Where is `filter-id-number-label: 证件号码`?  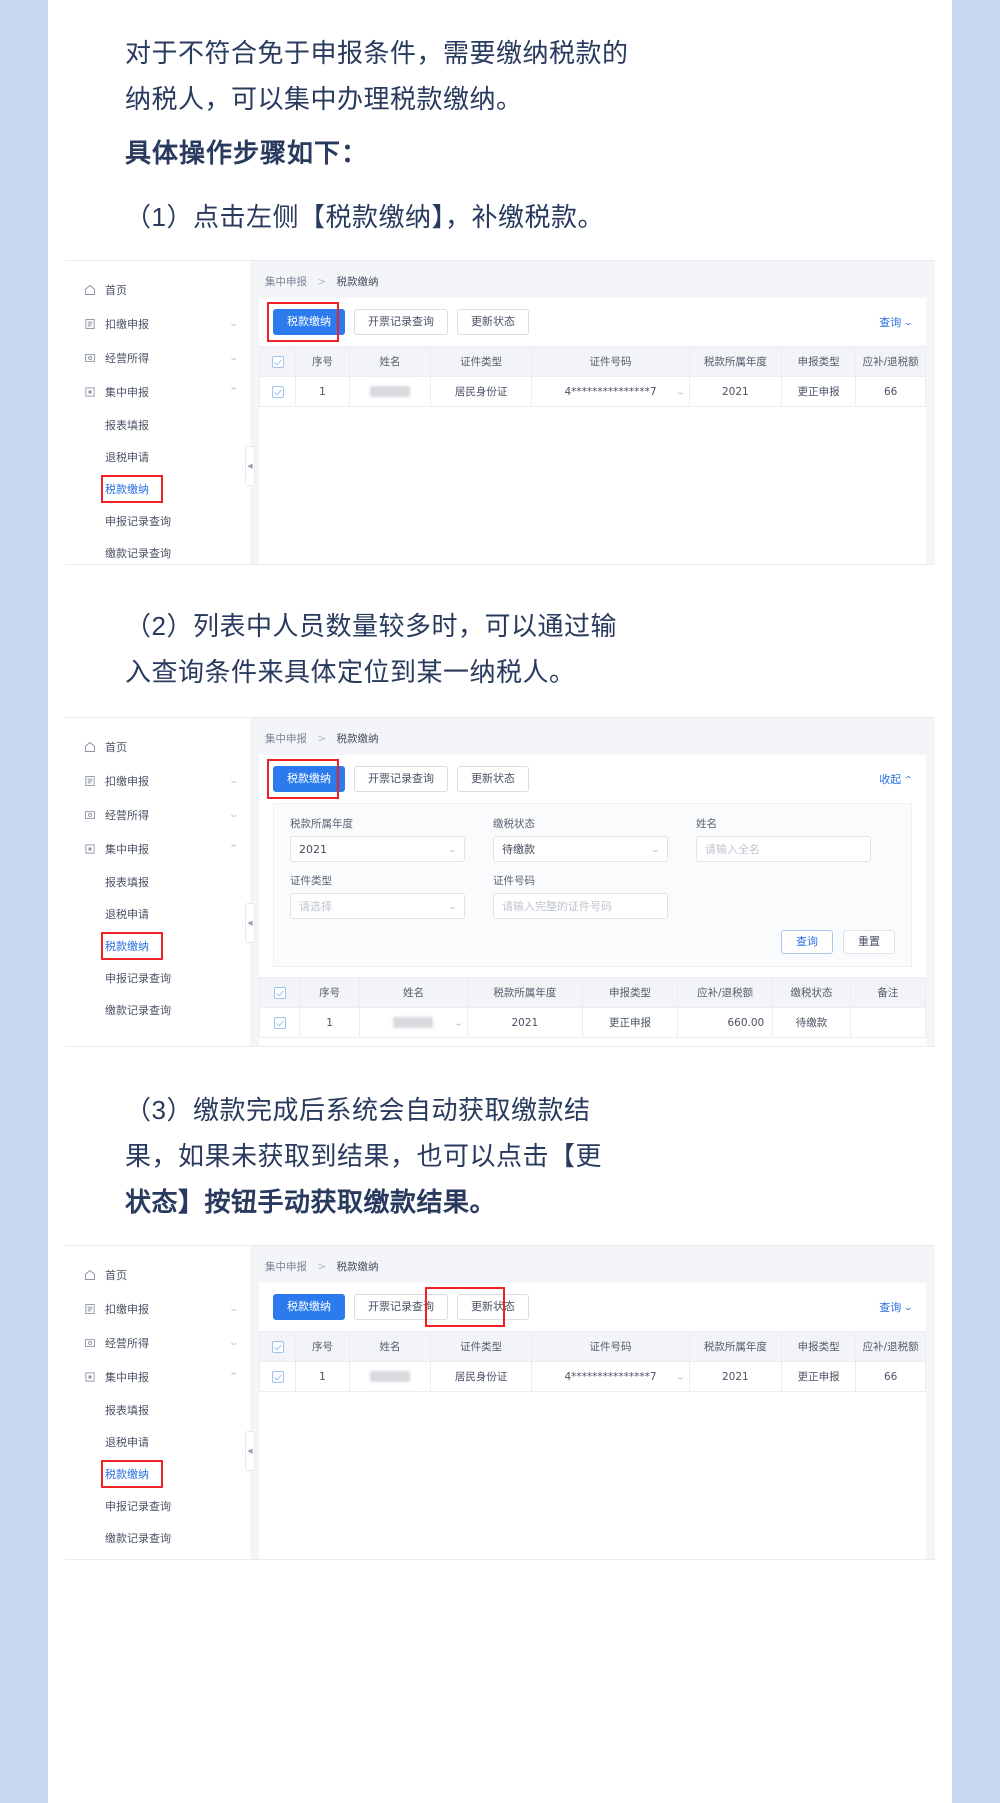
filter-id-number-label: 证件号码 is located at coordinates (514, 881).